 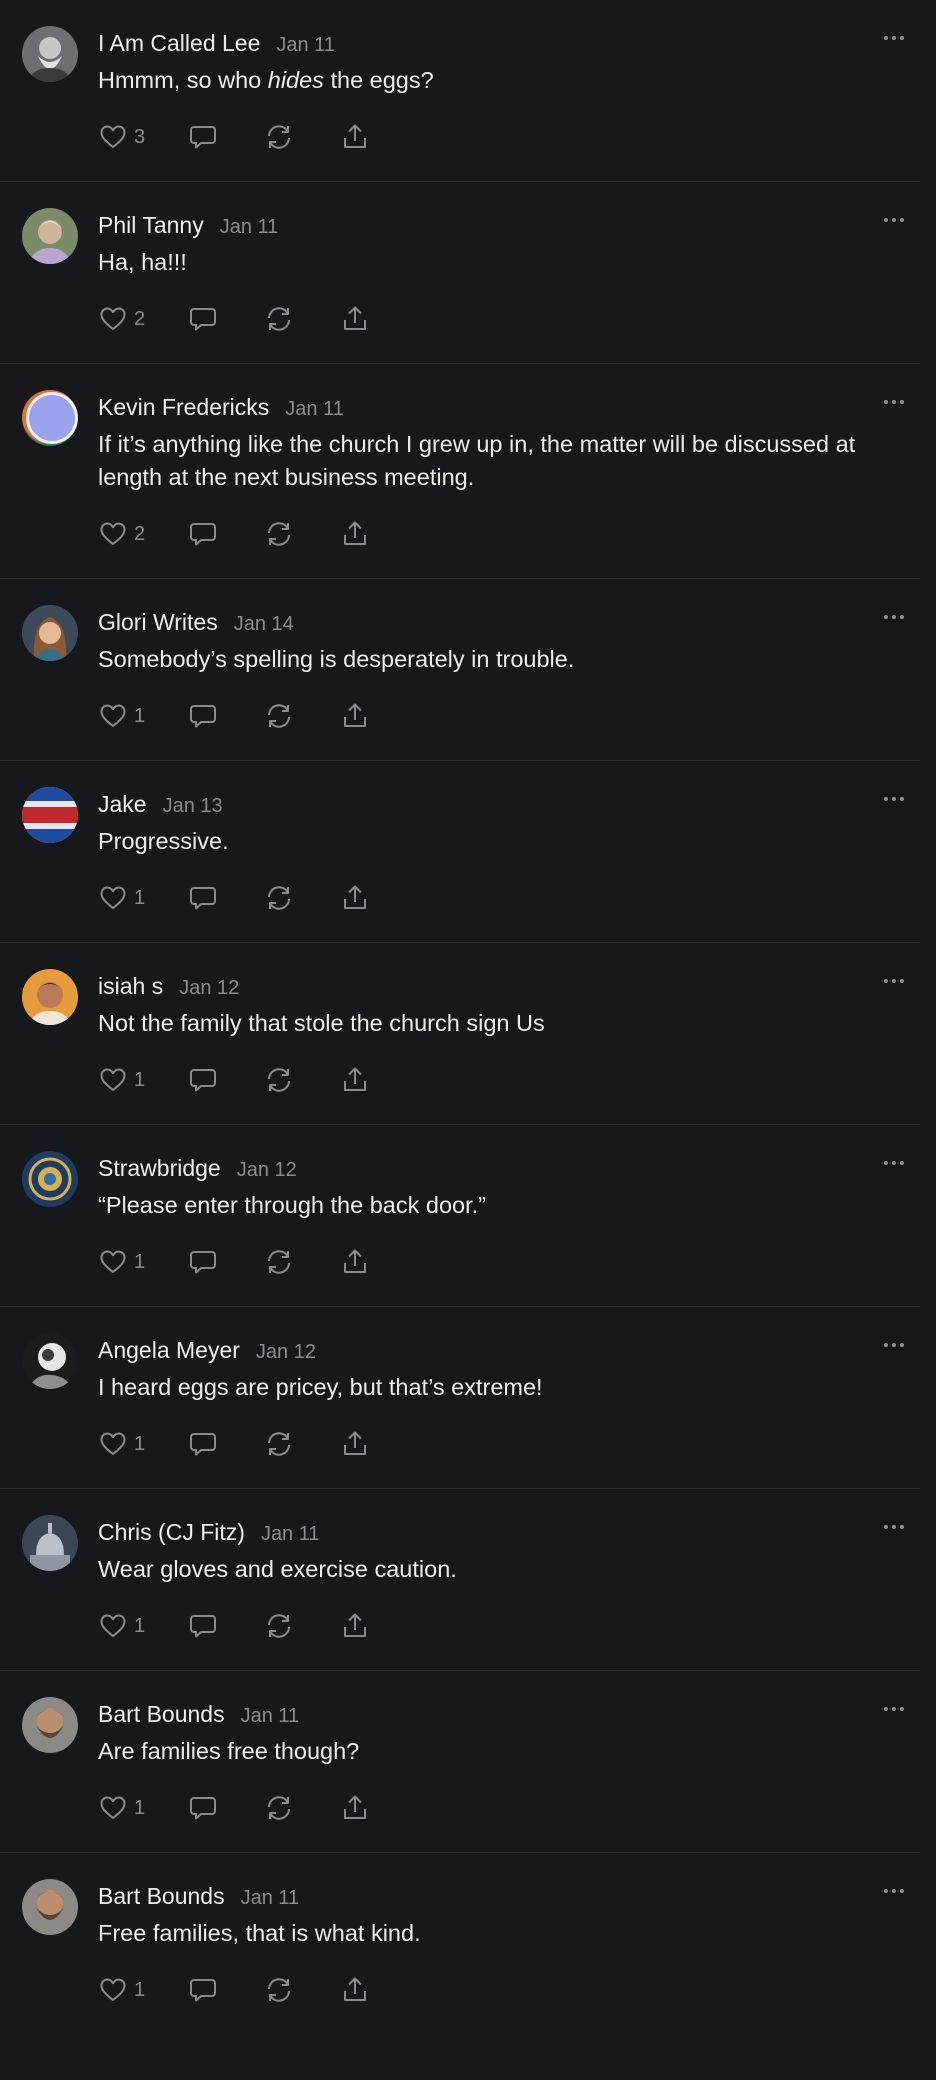 I want to click on like-count: 2, so click(x=140, y=318).